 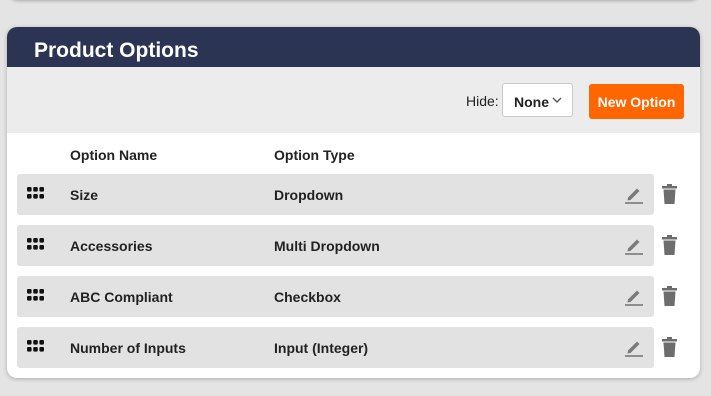 I want to click on hide-select-value: None, so click(x=531, y=102).